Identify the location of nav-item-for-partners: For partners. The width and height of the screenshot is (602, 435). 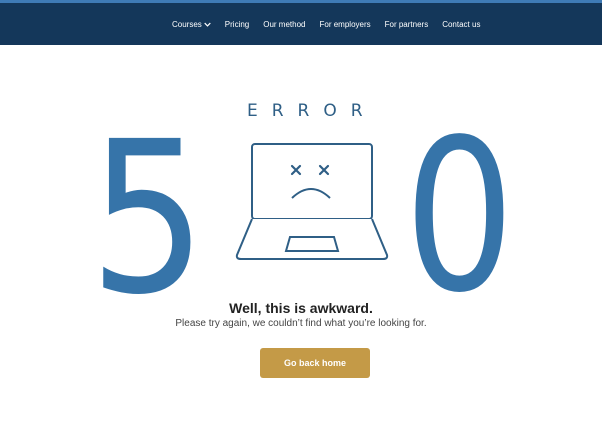
(407, 24).